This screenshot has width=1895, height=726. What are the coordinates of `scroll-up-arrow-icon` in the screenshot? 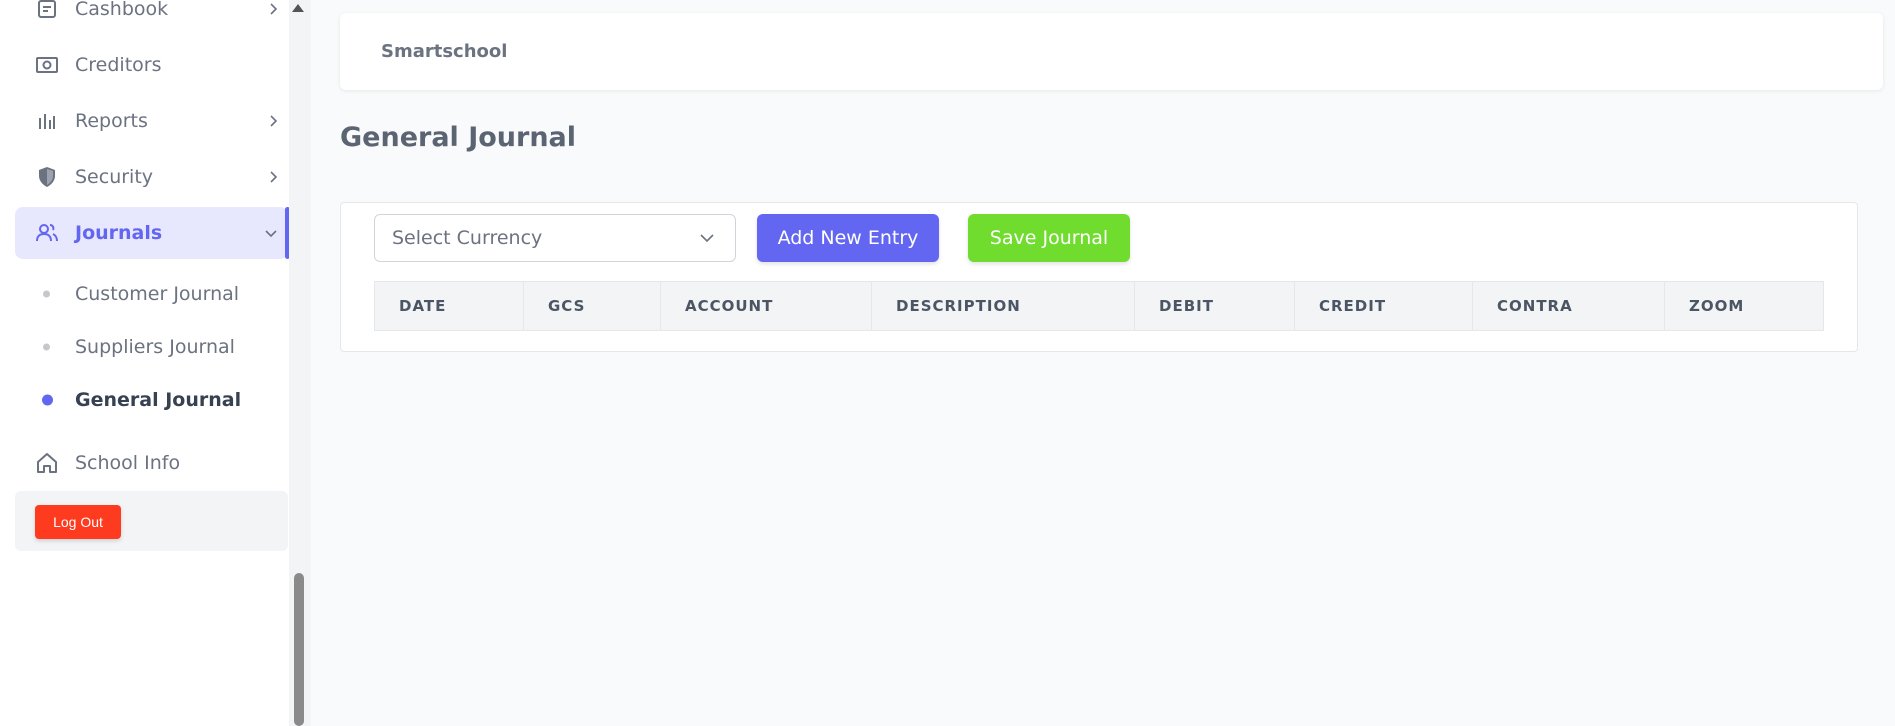 It's located at (298, 8).